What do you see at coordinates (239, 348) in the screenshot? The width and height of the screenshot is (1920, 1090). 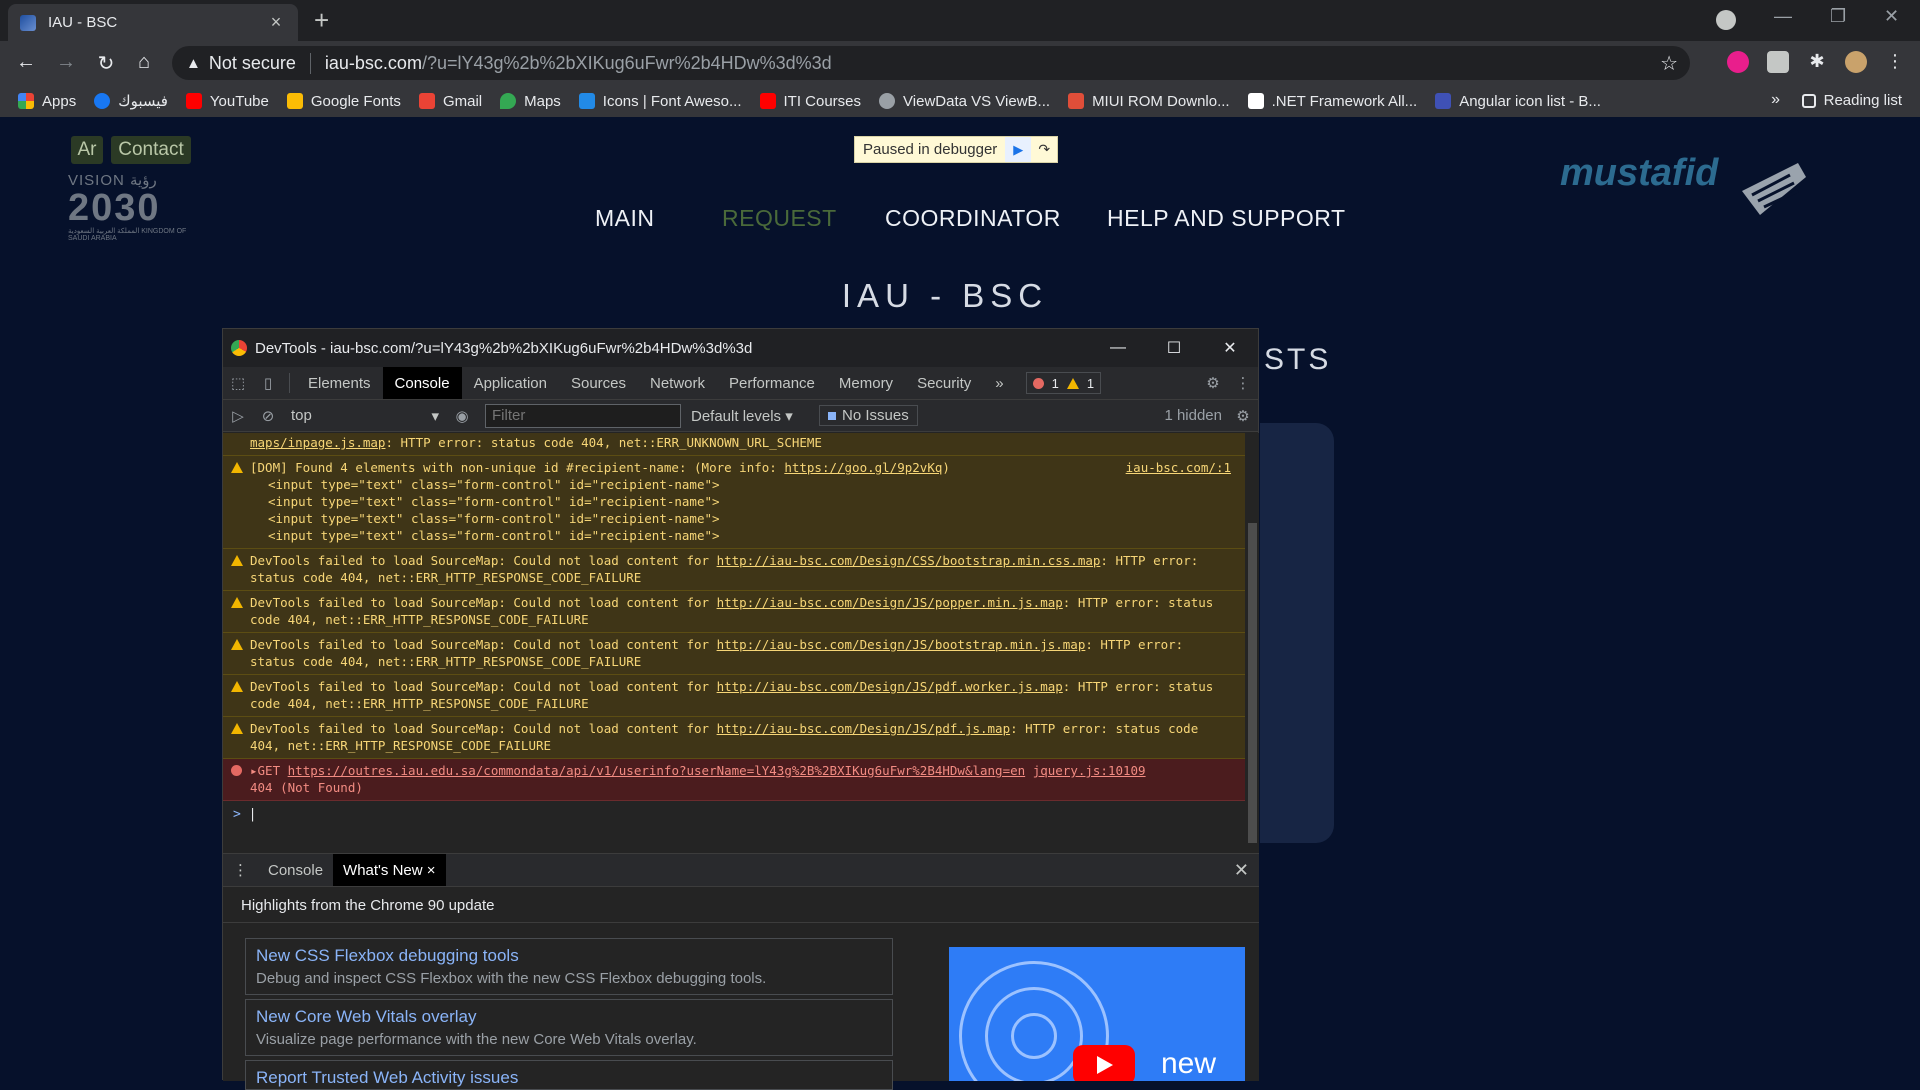 I see `chrome-icon` at bounding box center [239, 348].